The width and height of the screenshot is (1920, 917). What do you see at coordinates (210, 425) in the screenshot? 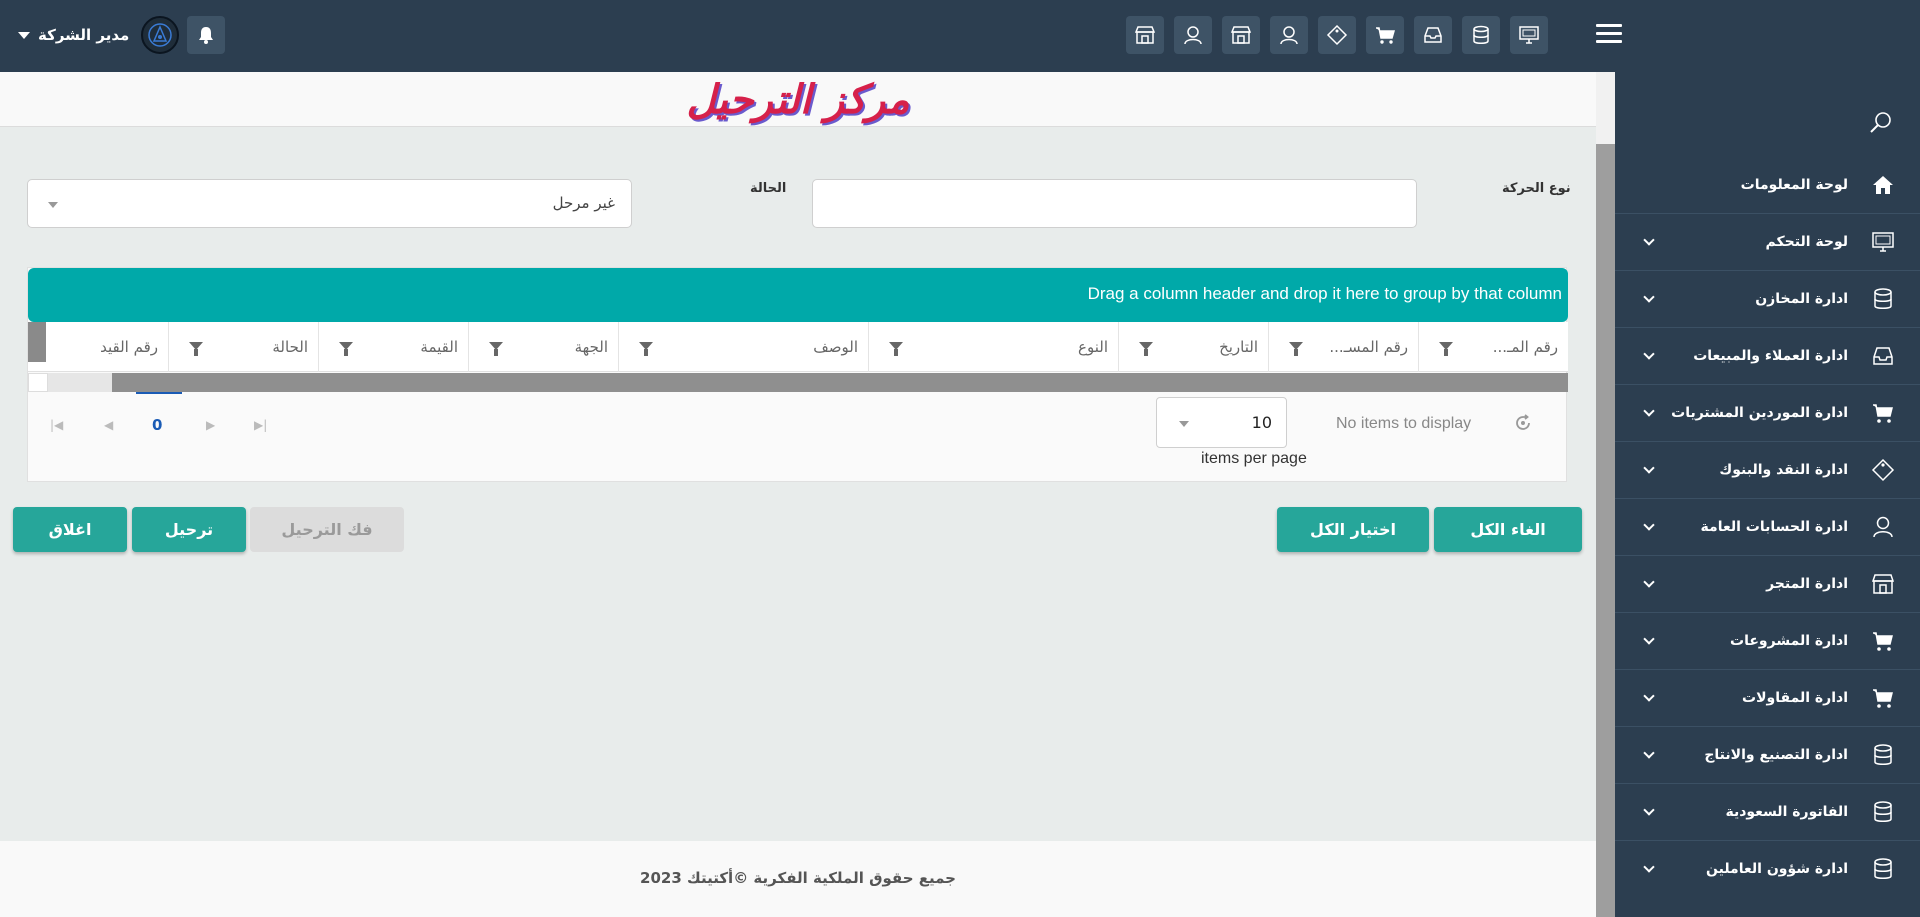
I see `next-page-icon: ▶` at bounding box center [210, 425].